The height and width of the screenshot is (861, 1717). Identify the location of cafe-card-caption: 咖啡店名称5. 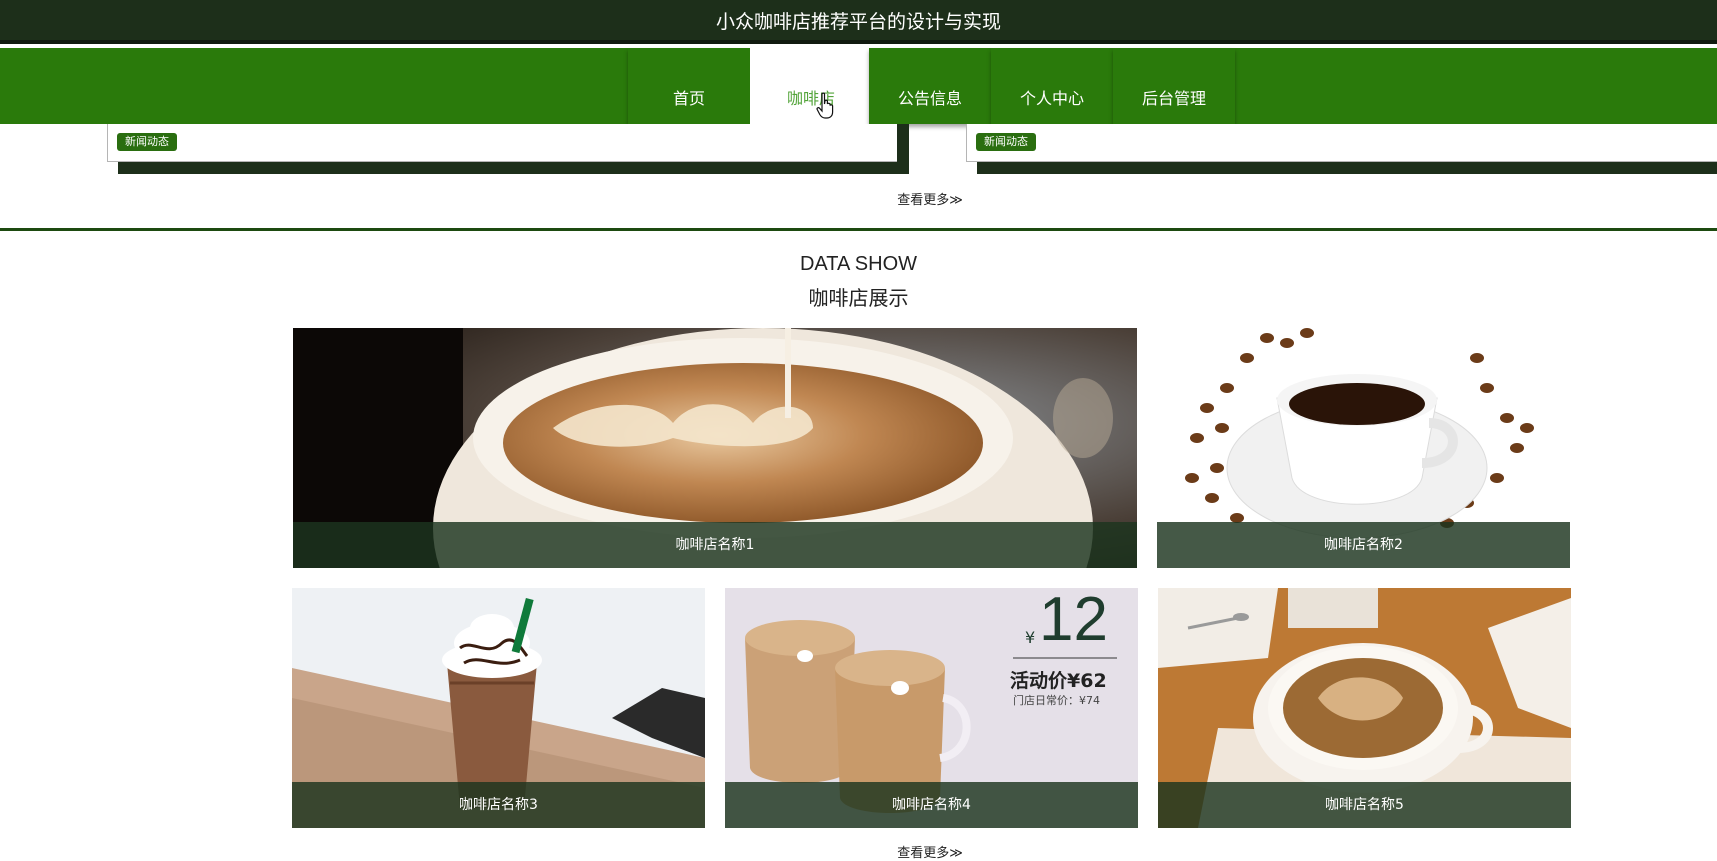
(1364, 805).